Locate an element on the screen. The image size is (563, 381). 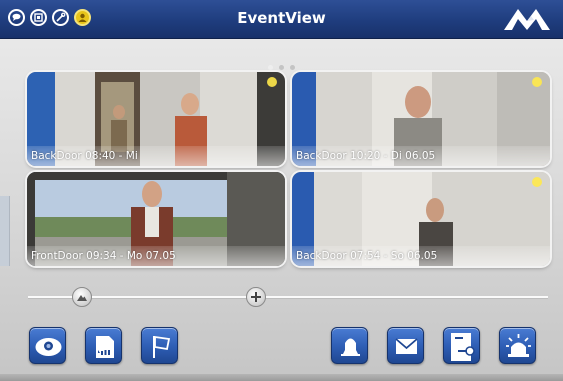
camera-dome-icon is located at coordinates (48, 347).